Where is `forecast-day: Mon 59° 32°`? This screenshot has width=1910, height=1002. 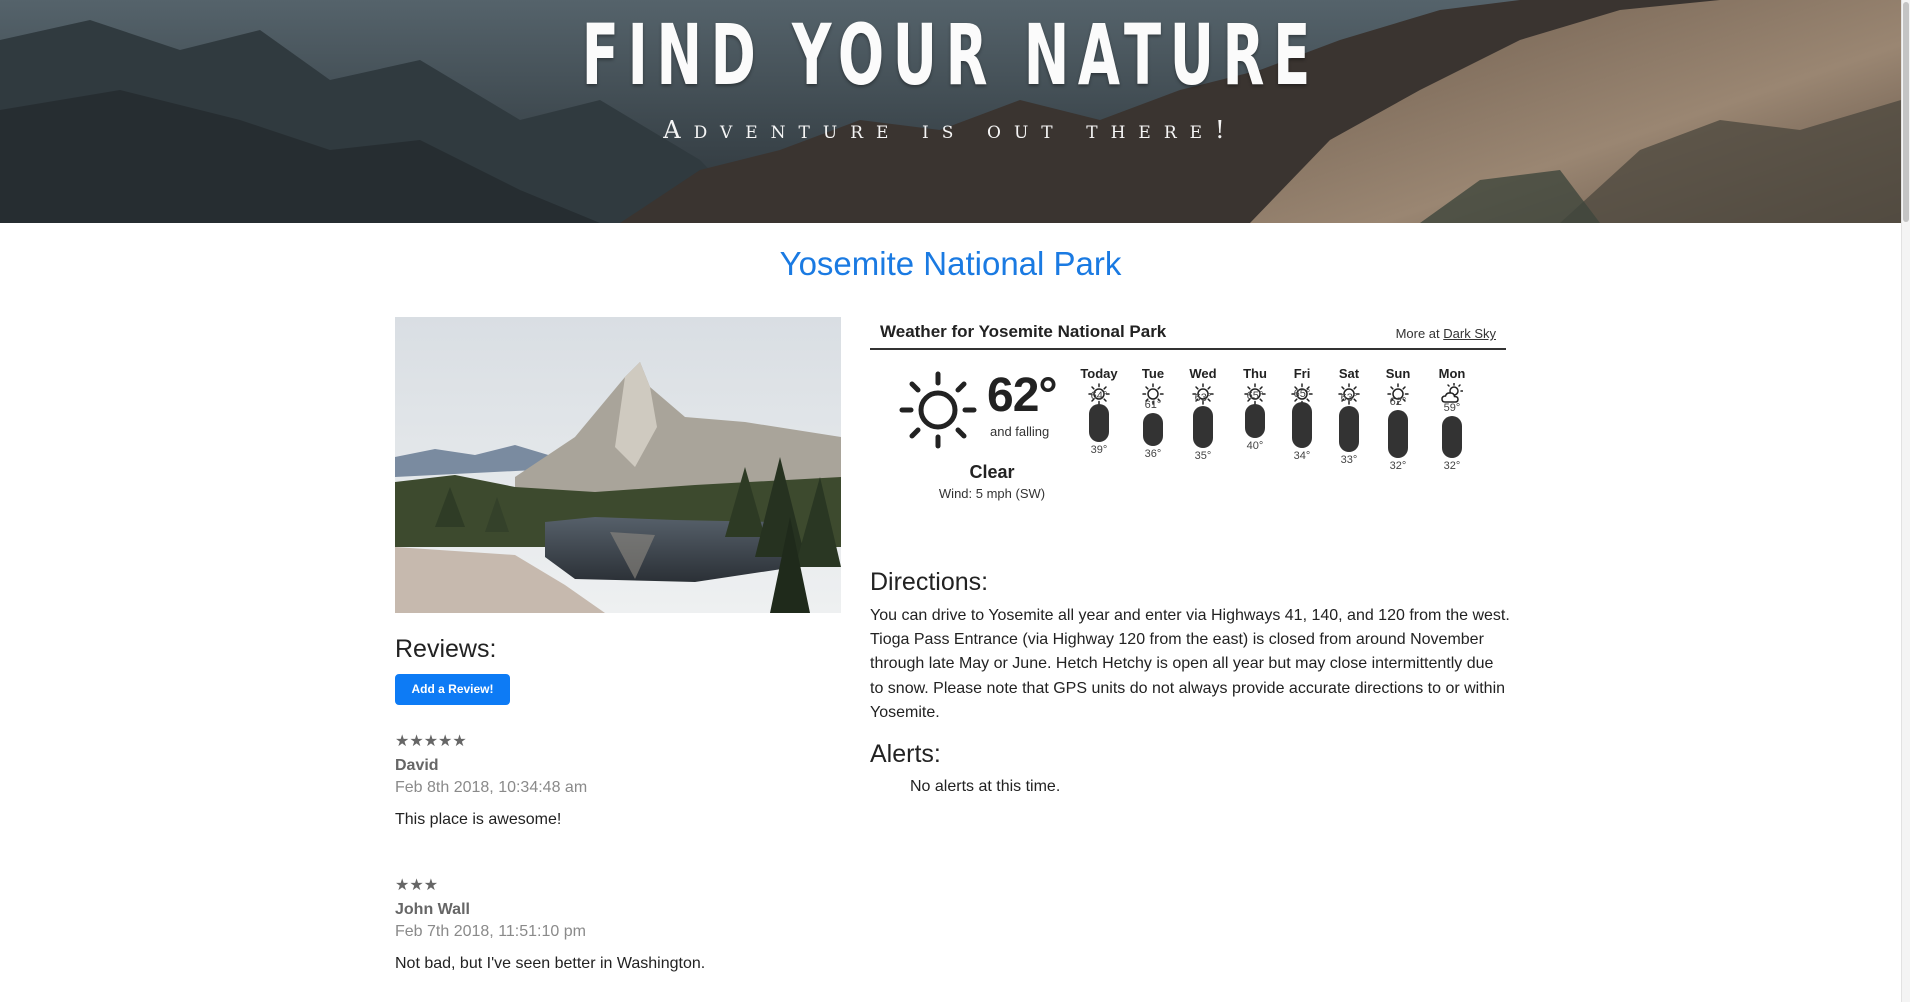 forecast-day: Mon 59° 32° is located at coordinates (1452, 419).